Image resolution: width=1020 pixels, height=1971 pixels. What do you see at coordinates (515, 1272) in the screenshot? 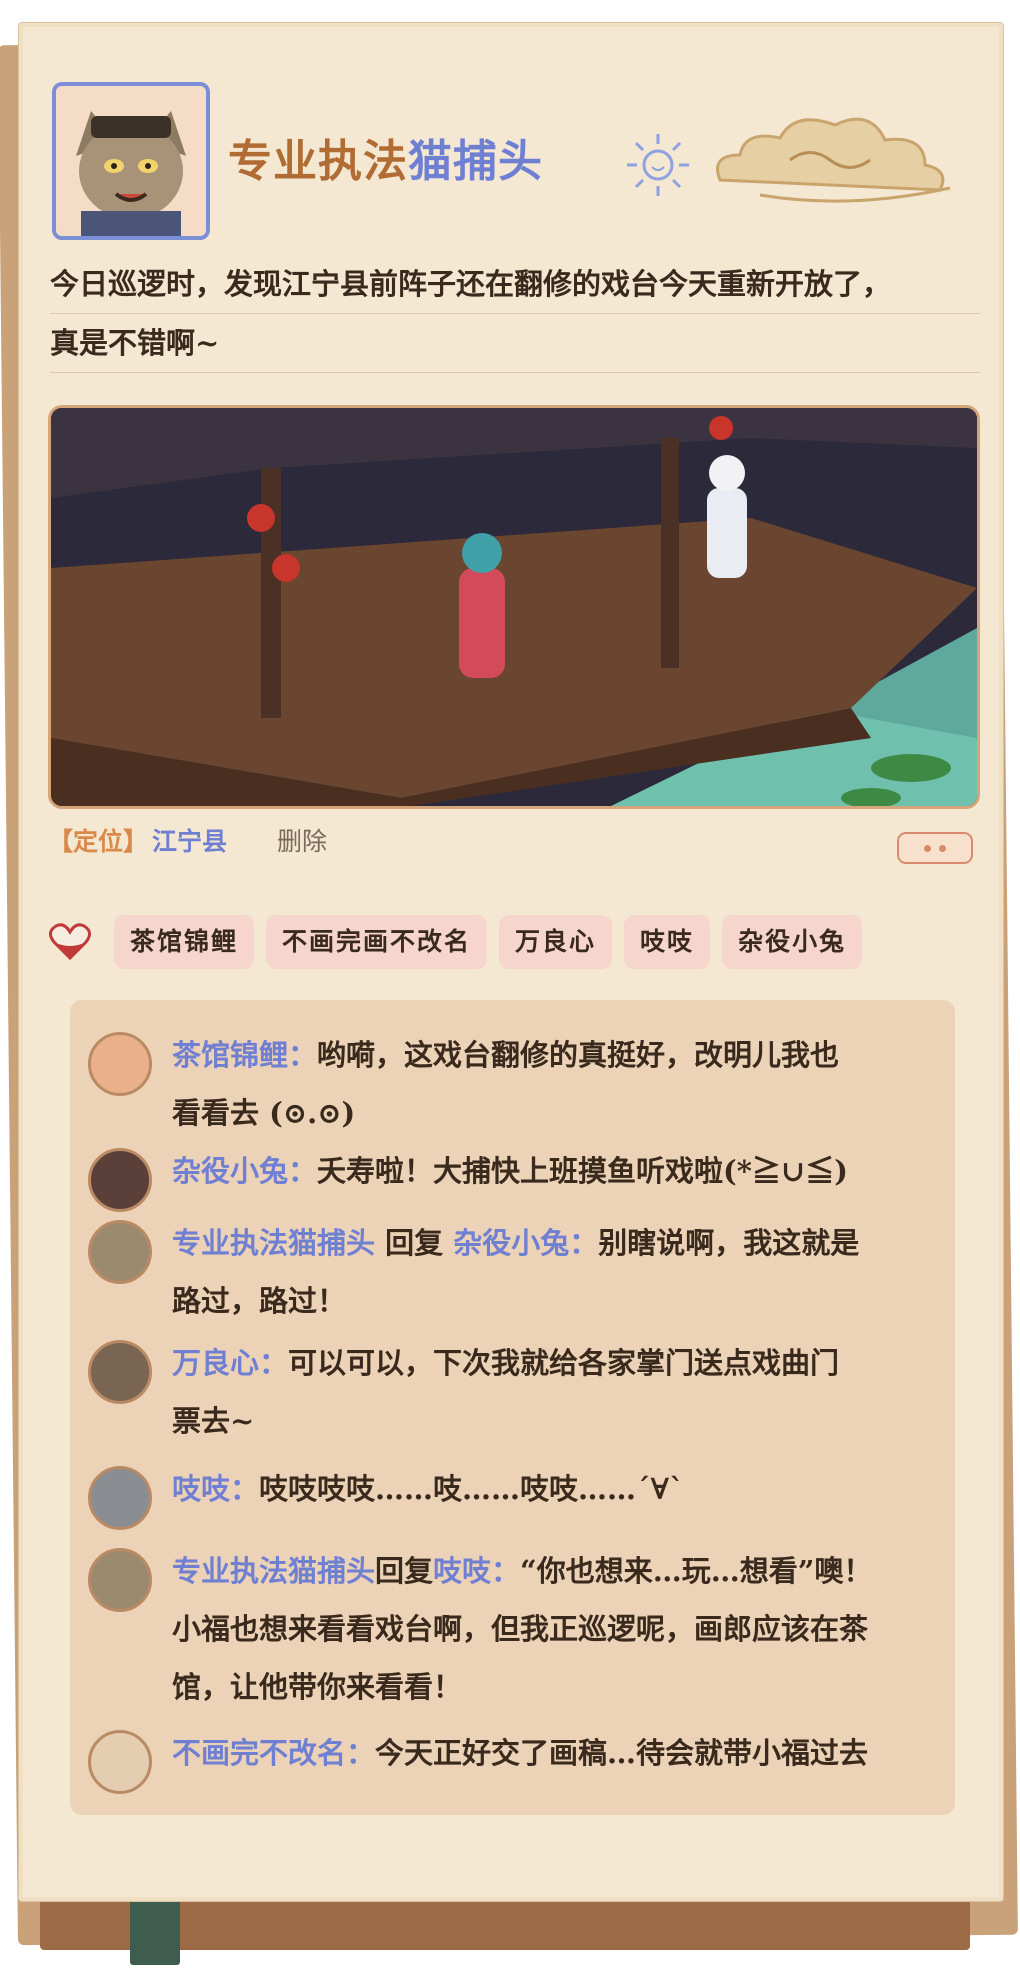
I see `comment-text: 专业执法猫捕头 回复 杂役小兔：别瞎说啊，我这就是 路过，路过！` at bounding box center [515, 1272].